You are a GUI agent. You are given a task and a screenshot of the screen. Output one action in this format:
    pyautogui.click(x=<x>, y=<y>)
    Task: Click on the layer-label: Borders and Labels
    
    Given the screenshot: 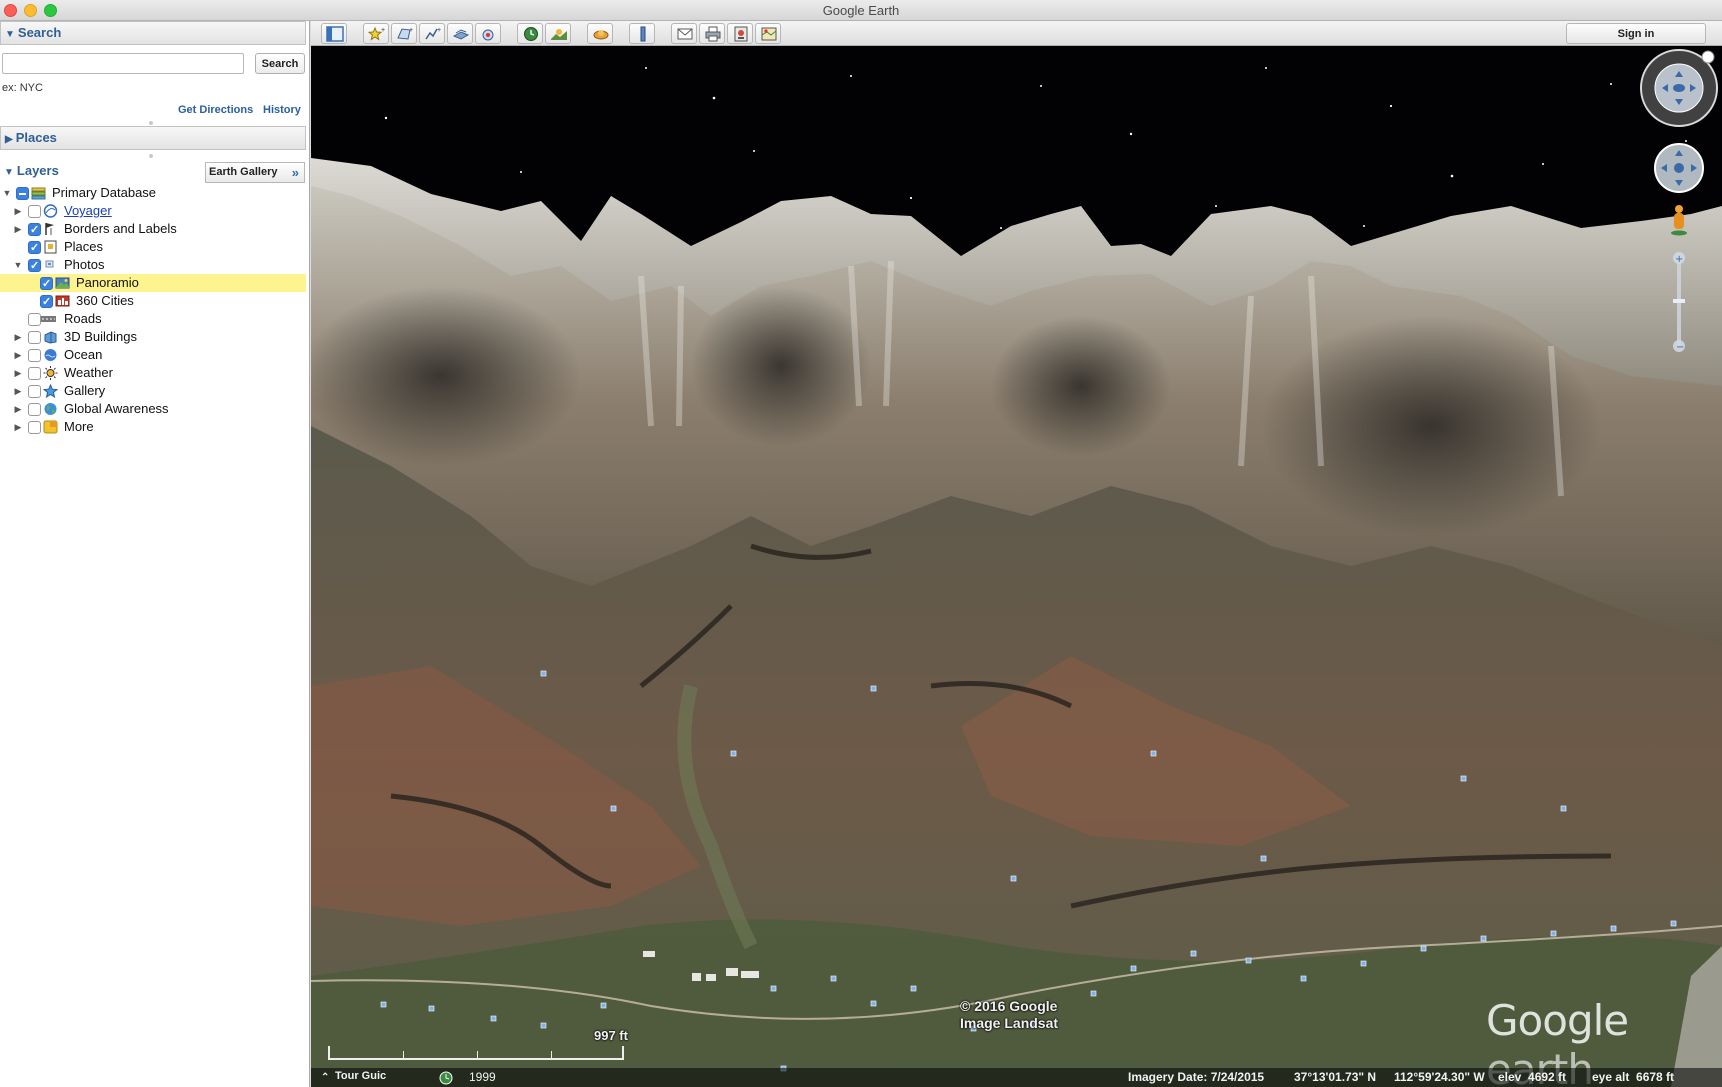 What is the action you would take?
    pyautogui.click(x=120, y=228)
    